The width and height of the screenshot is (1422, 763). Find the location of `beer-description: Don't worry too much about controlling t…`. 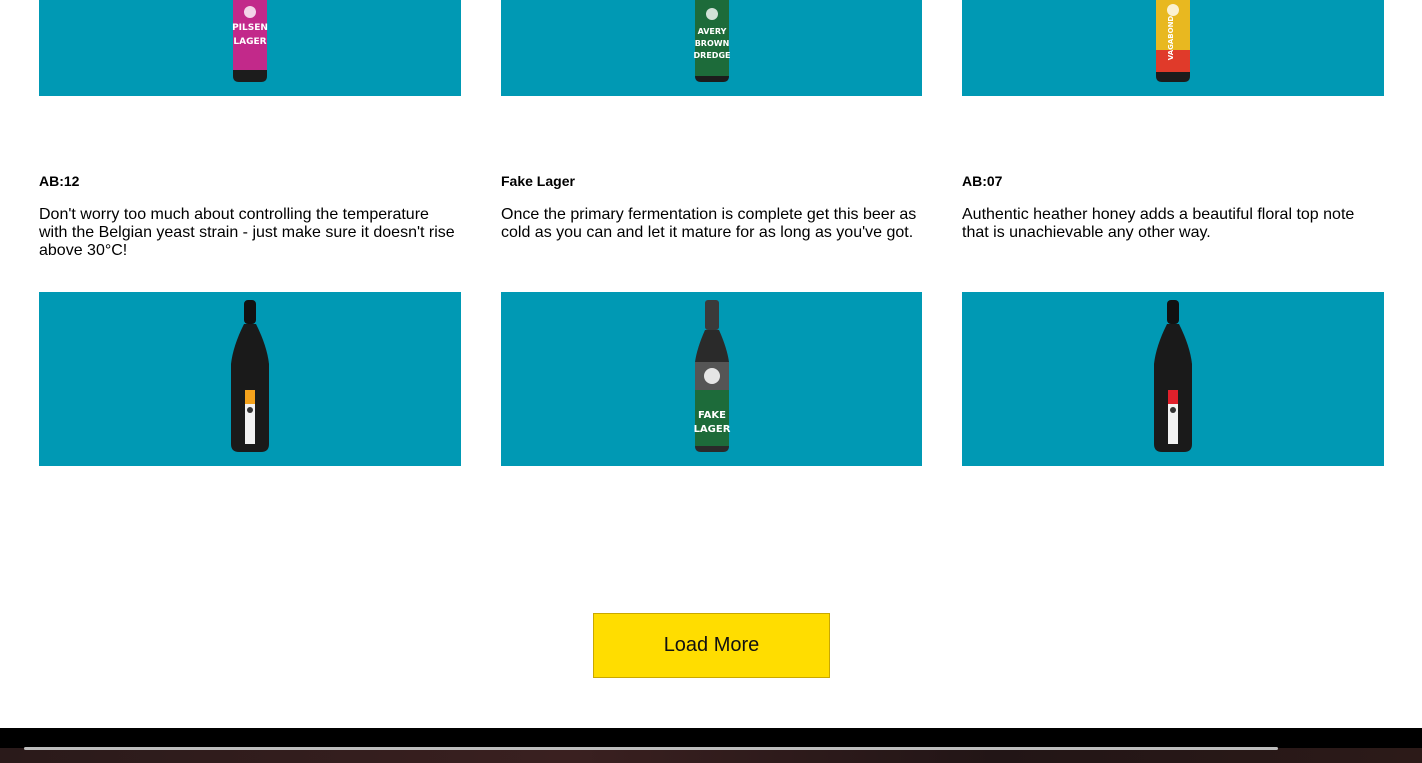

beer-description: Don't worry too much about controlling t… is located at coordinates (247, 232).